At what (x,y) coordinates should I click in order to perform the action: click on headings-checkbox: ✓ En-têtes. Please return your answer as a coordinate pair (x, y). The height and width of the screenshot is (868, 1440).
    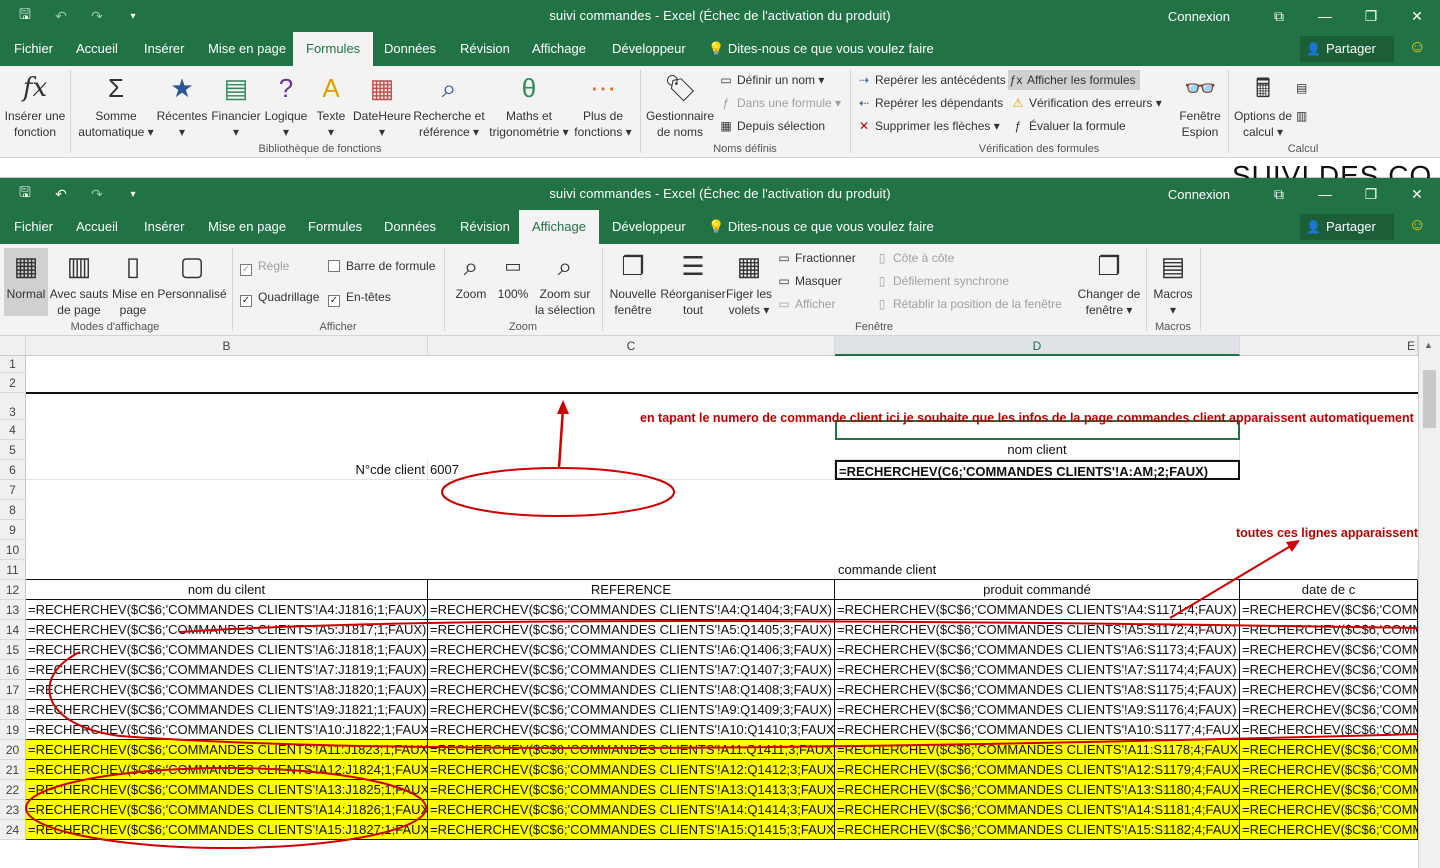
    Looking at the image, I should click on (359, 297).